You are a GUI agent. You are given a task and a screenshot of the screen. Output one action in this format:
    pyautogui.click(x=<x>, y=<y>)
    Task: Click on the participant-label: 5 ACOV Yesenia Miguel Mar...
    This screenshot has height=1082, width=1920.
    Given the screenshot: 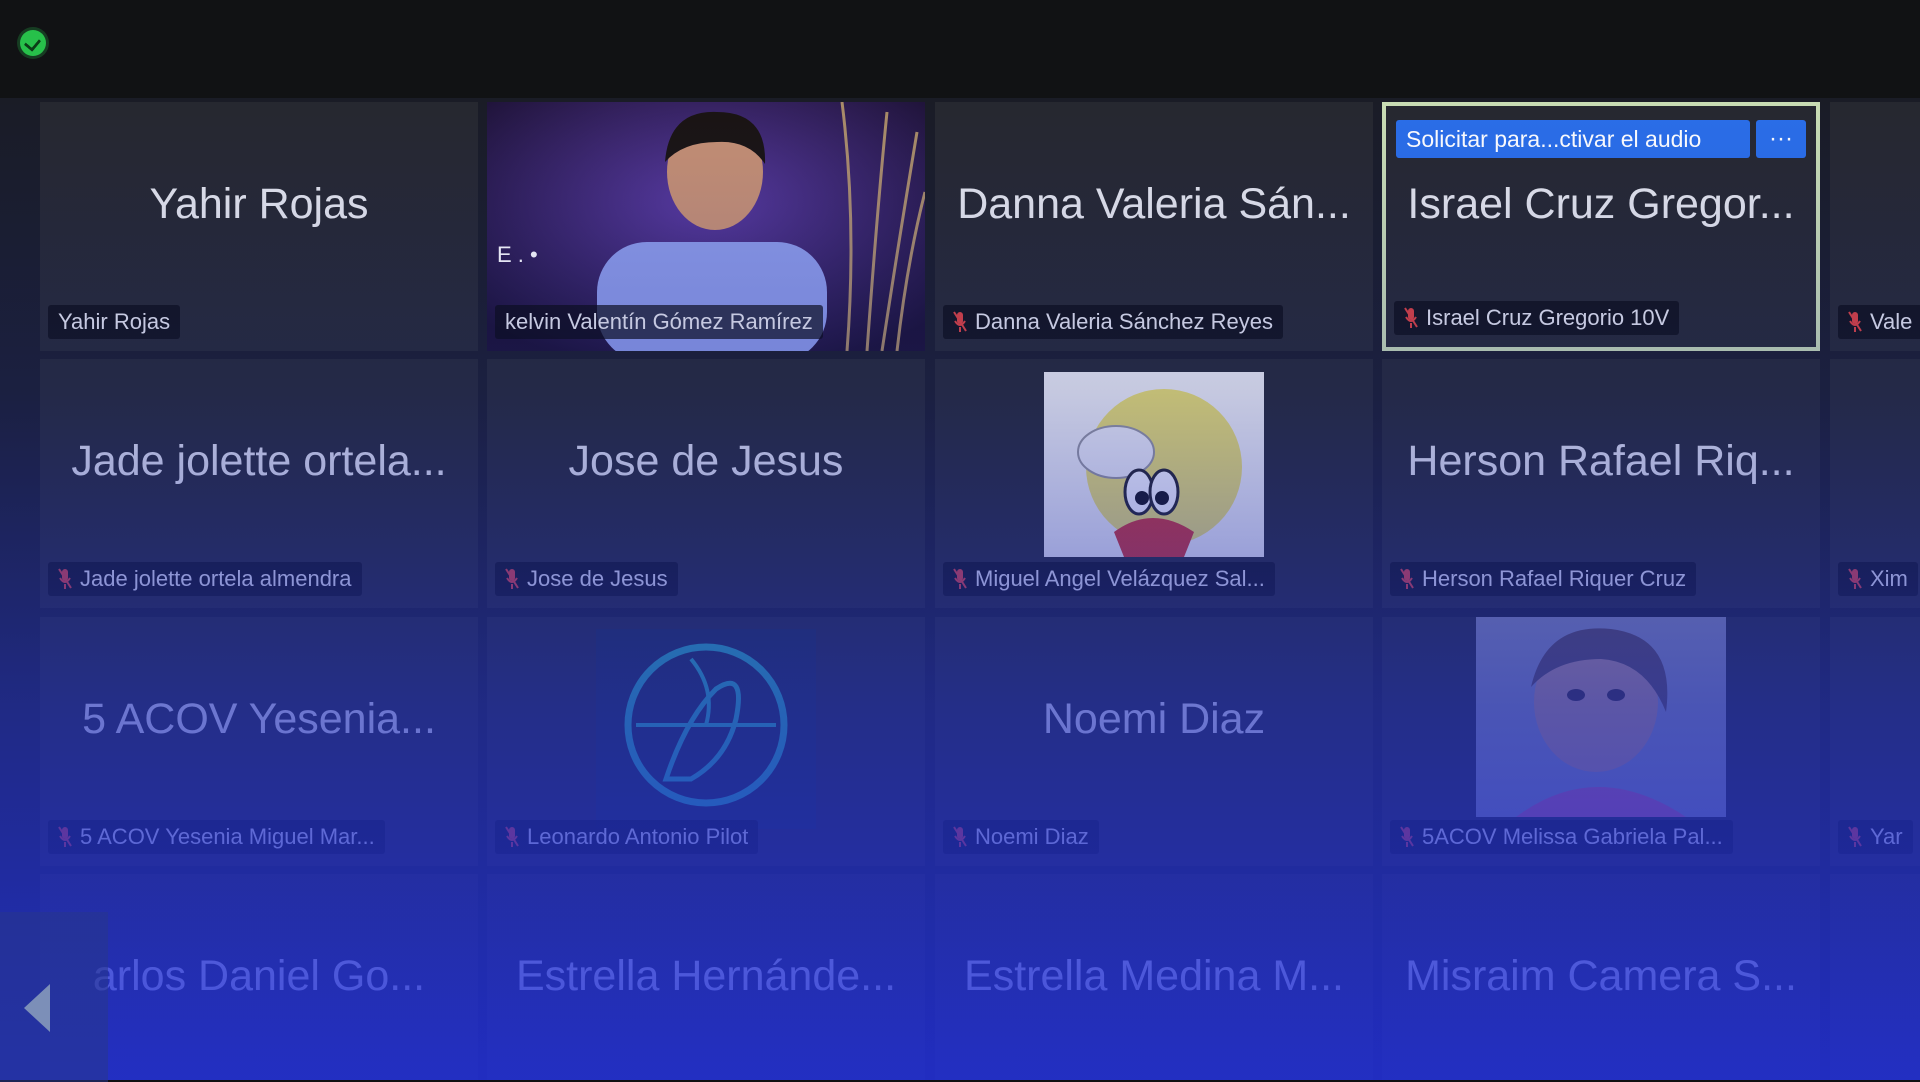 What is the action you would take?
    pyautogui.click(x=216, y=837)
    